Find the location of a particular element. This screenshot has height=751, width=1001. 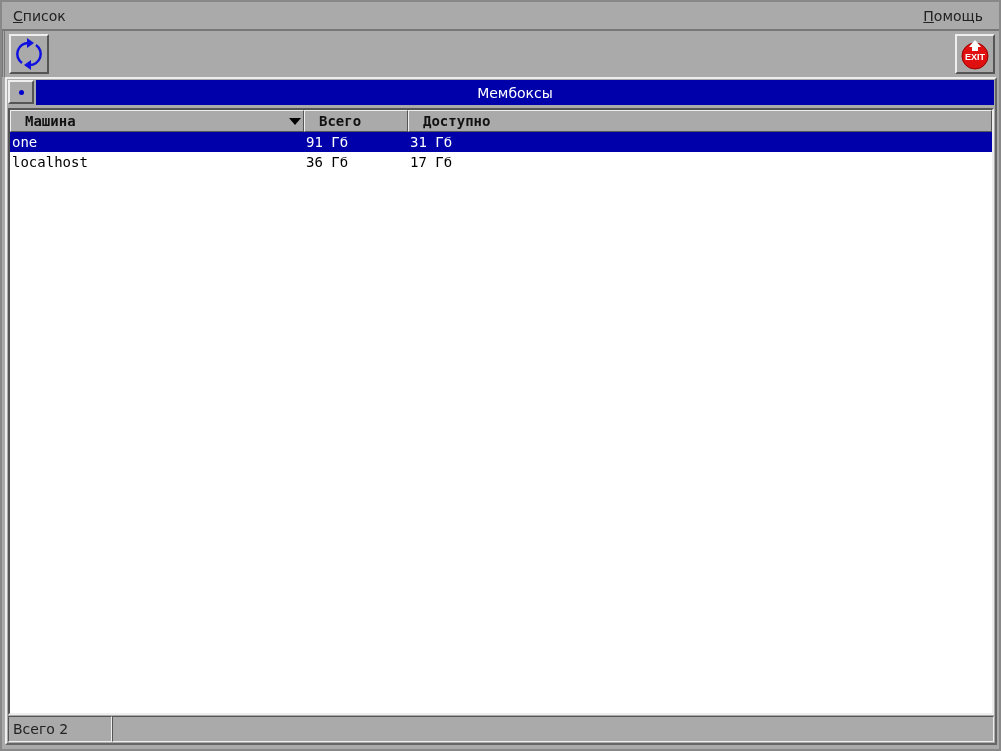

table-cell-text: 36 Гб is located at coordinates (327, 162).